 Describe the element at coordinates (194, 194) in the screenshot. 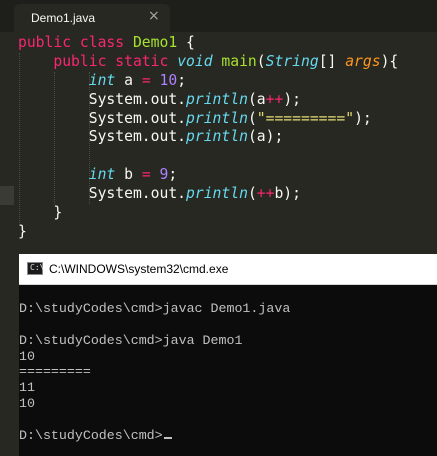

I see `code-line-9: System.out.println(++b);` at that location.